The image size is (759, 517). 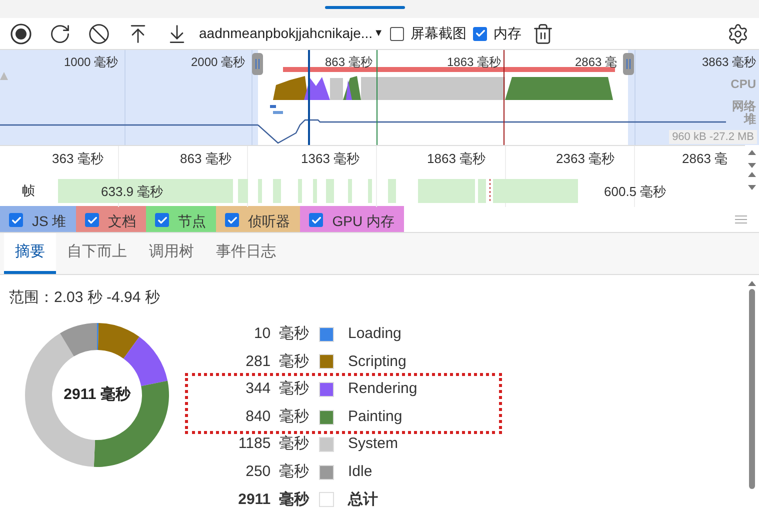 I want to click on category-label: Scripting, so click(x=377, y=362).